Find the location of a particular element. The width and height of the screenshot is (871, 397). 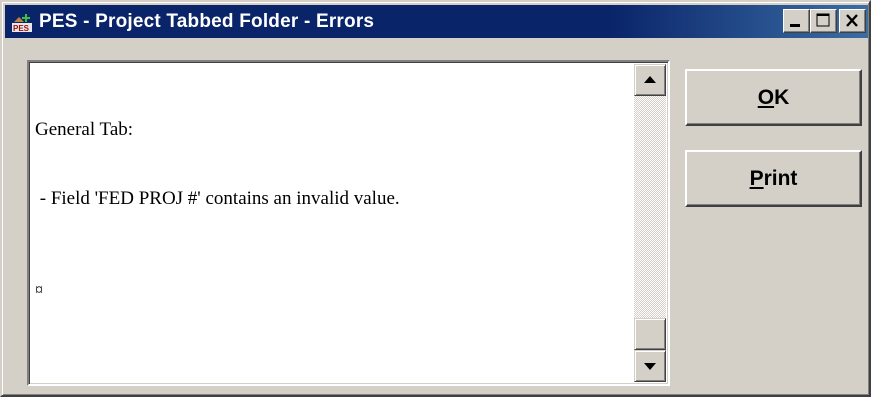

print-button: Print is located at coordinates (773, 178).